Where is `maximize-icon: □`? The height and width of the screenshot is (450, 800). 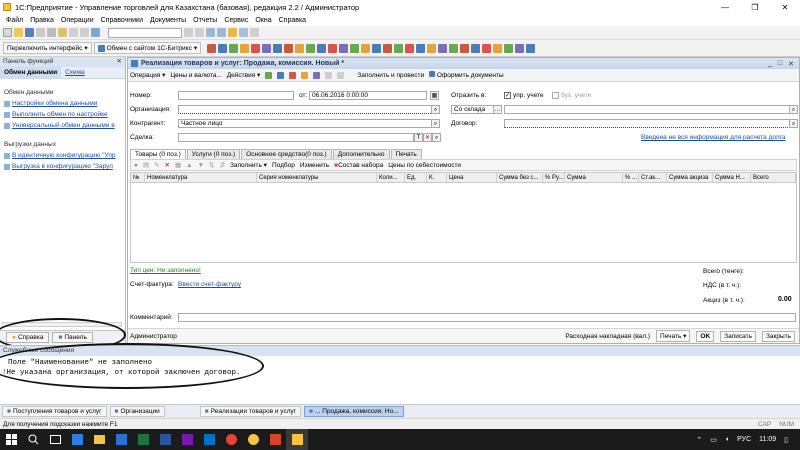
maximize-icon: □ is located at coordinates (780, 64).